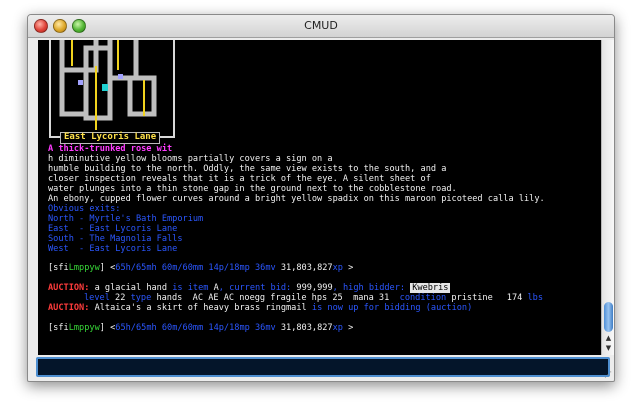 The width and height of the screenshot is (640, 419). I want to click on window-title: CMUD, so click(321, 25).